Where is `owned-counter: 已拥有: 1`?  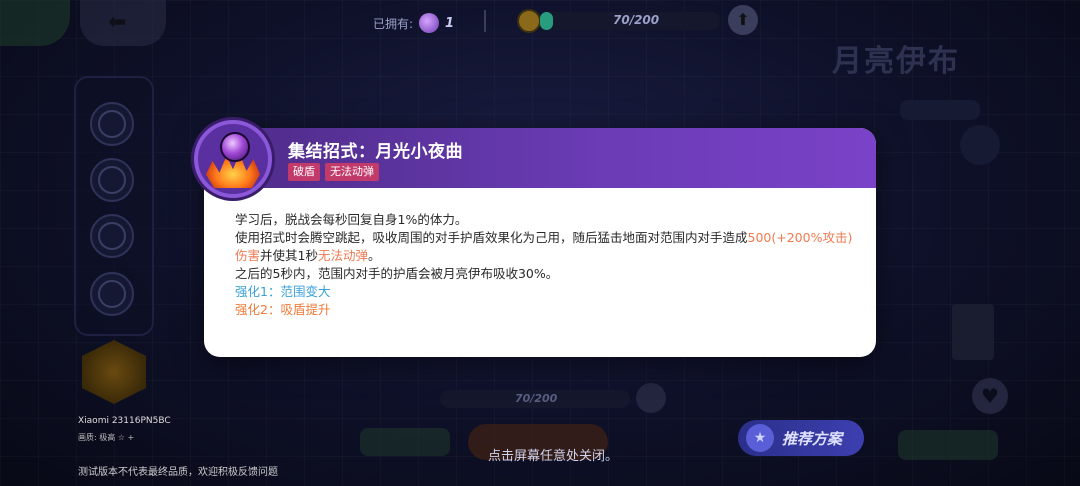
owned-counter: 已拥有: 1 is located at coordinates (413, 23).